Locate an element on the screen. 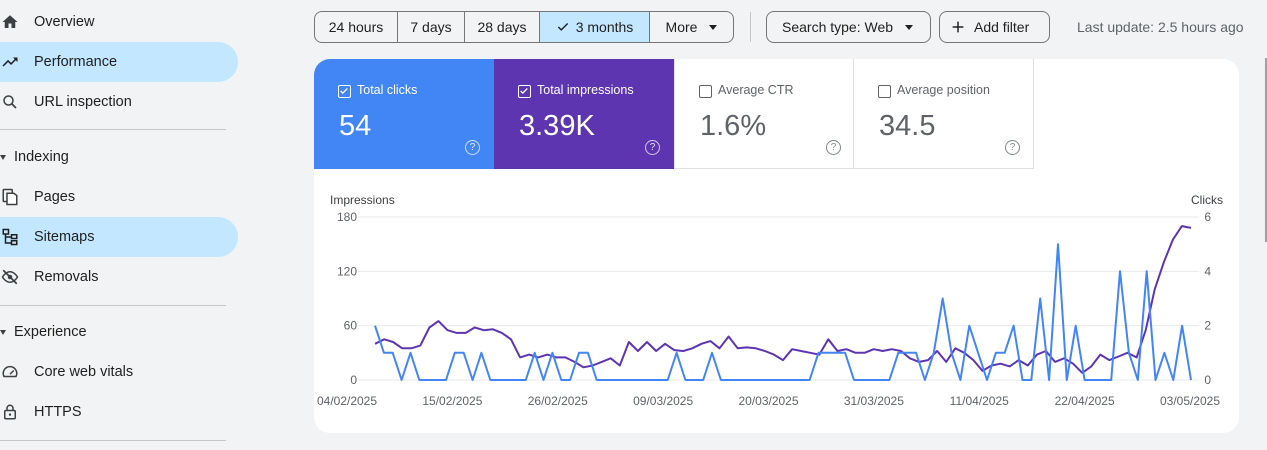  sidebar-item-overview: Overview is located at coordinates (119, 22).